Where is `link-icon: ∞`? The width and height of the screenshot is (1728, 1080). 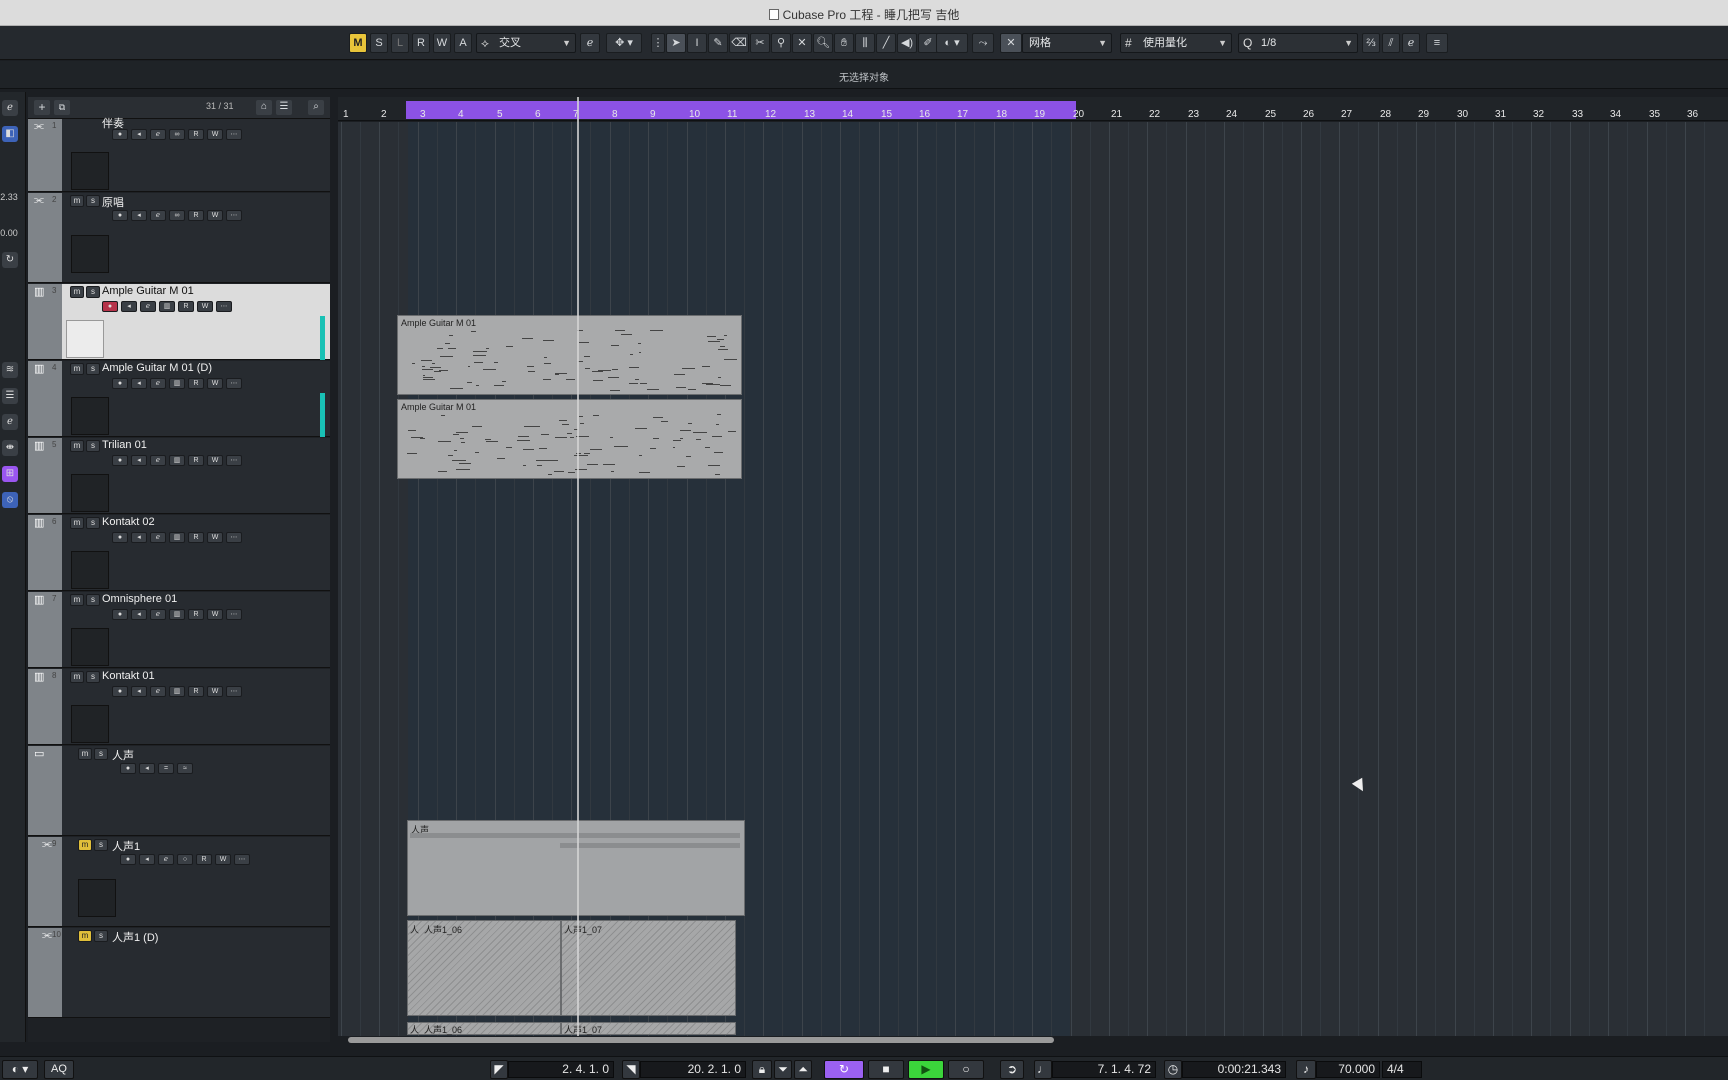 link-icon: ∞ is located at coordinates (177, 134).